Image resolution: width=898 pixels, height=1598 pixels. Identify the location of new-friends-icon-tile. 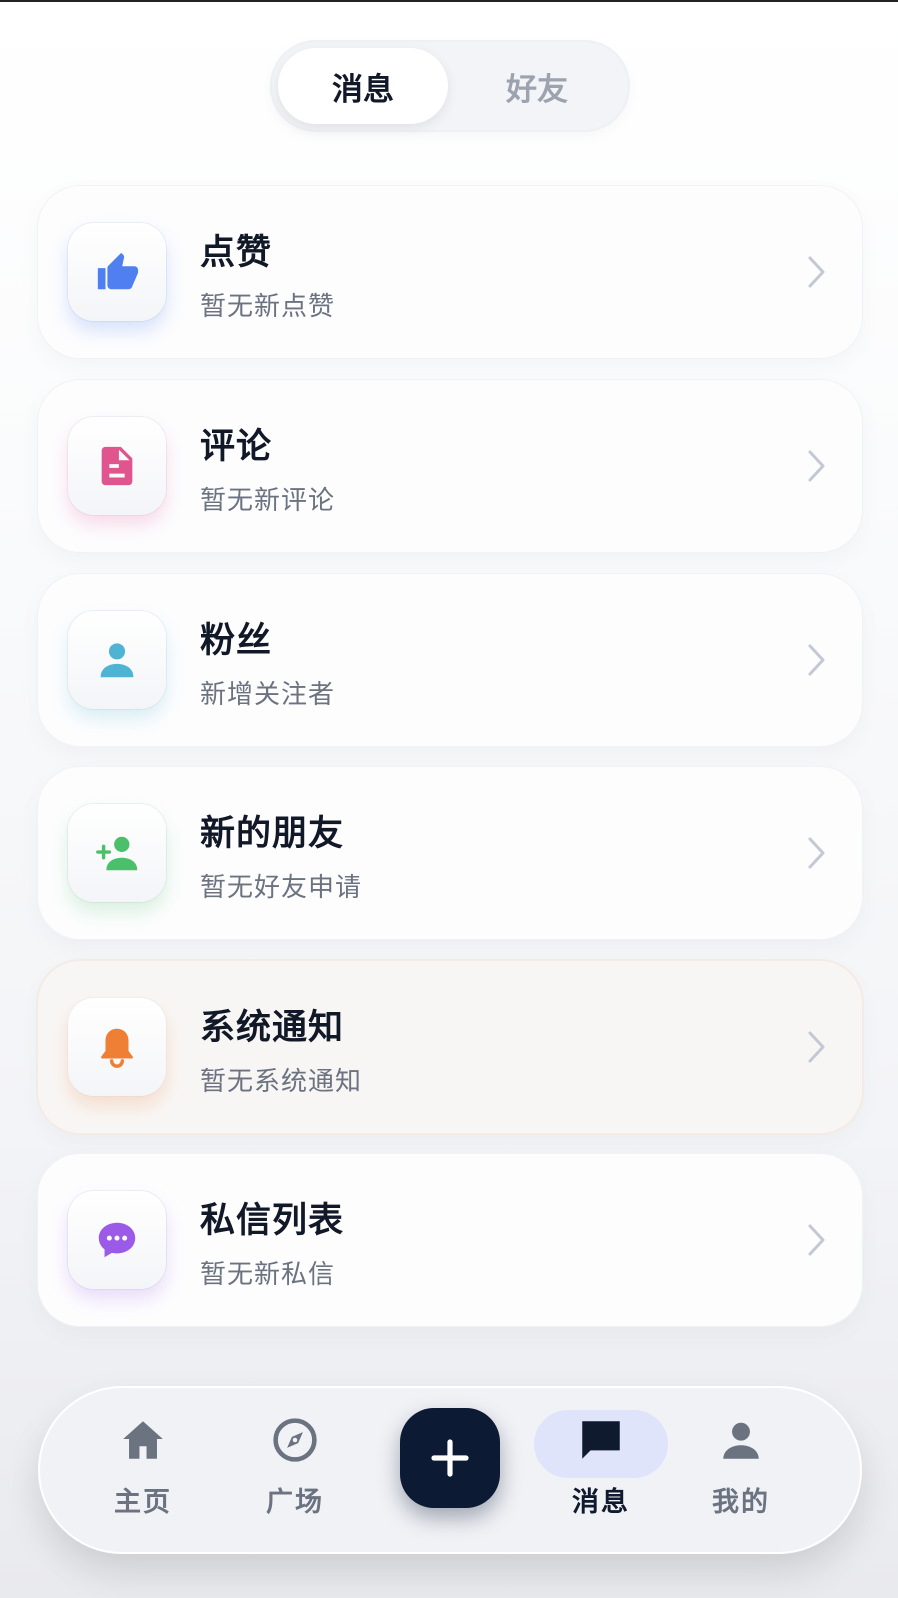
(117, 853).